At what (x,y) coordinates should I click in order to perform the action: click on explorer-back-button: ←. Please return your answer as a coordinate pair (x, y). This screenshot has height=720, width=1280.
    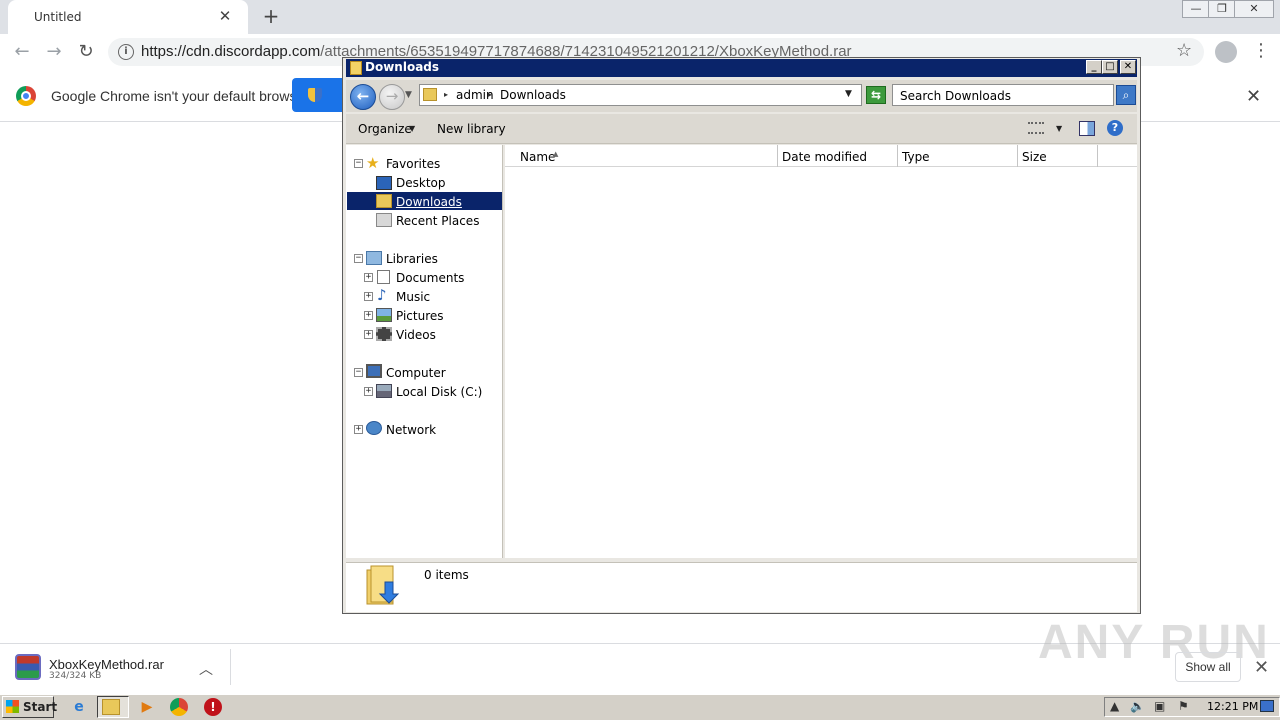
    Looking at the image, I should click on (363, 97).